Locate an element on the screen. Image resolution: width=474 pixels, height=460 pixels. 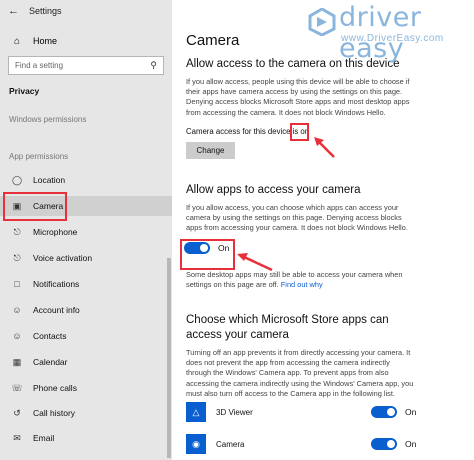
nav-home: ⌂ Home is located at coordinates (86, 41).